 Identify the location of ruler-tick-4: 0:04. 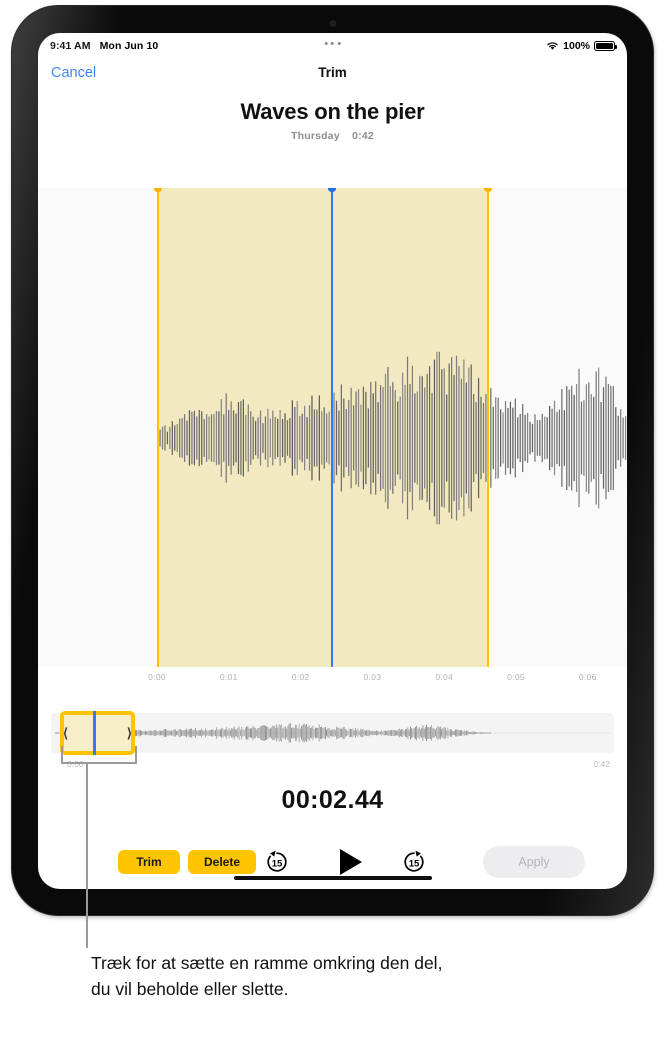
(444, 677).